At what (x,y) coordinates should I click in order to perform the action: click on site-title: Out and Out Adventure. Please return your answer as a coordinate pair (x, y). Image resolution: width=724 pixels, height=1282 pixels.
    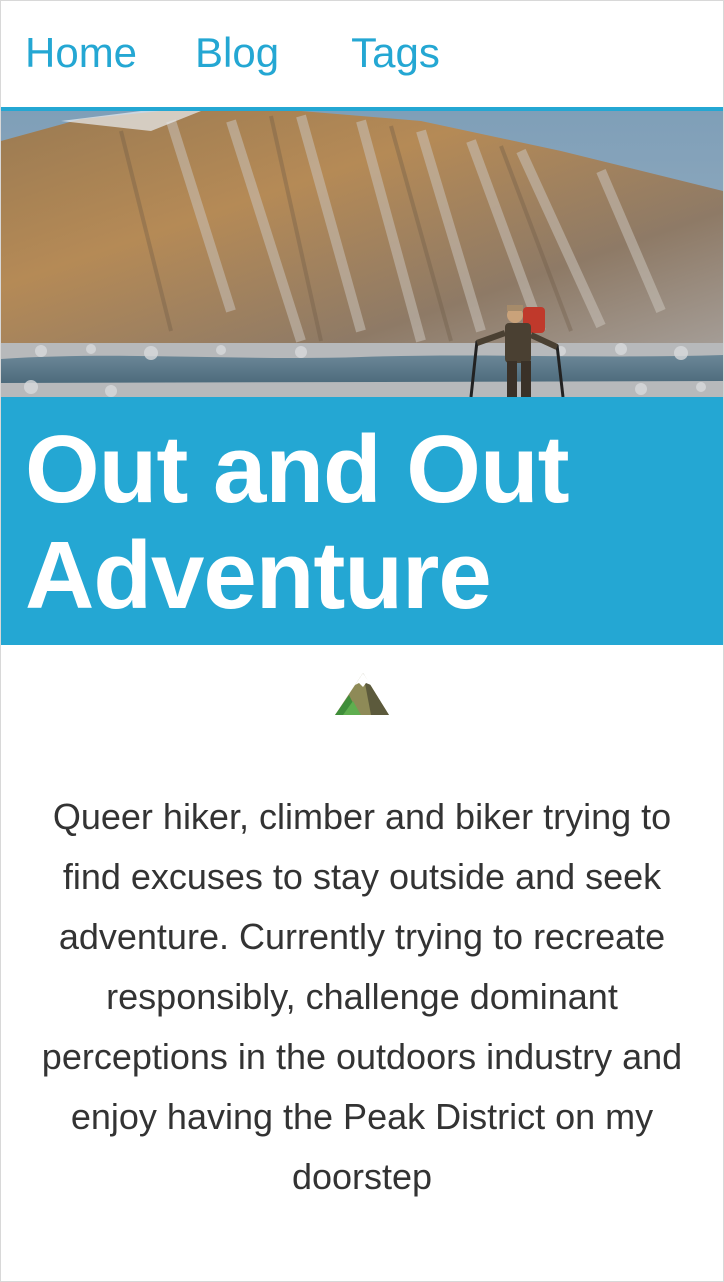
    Looking at the image, I should click on (297, 522).